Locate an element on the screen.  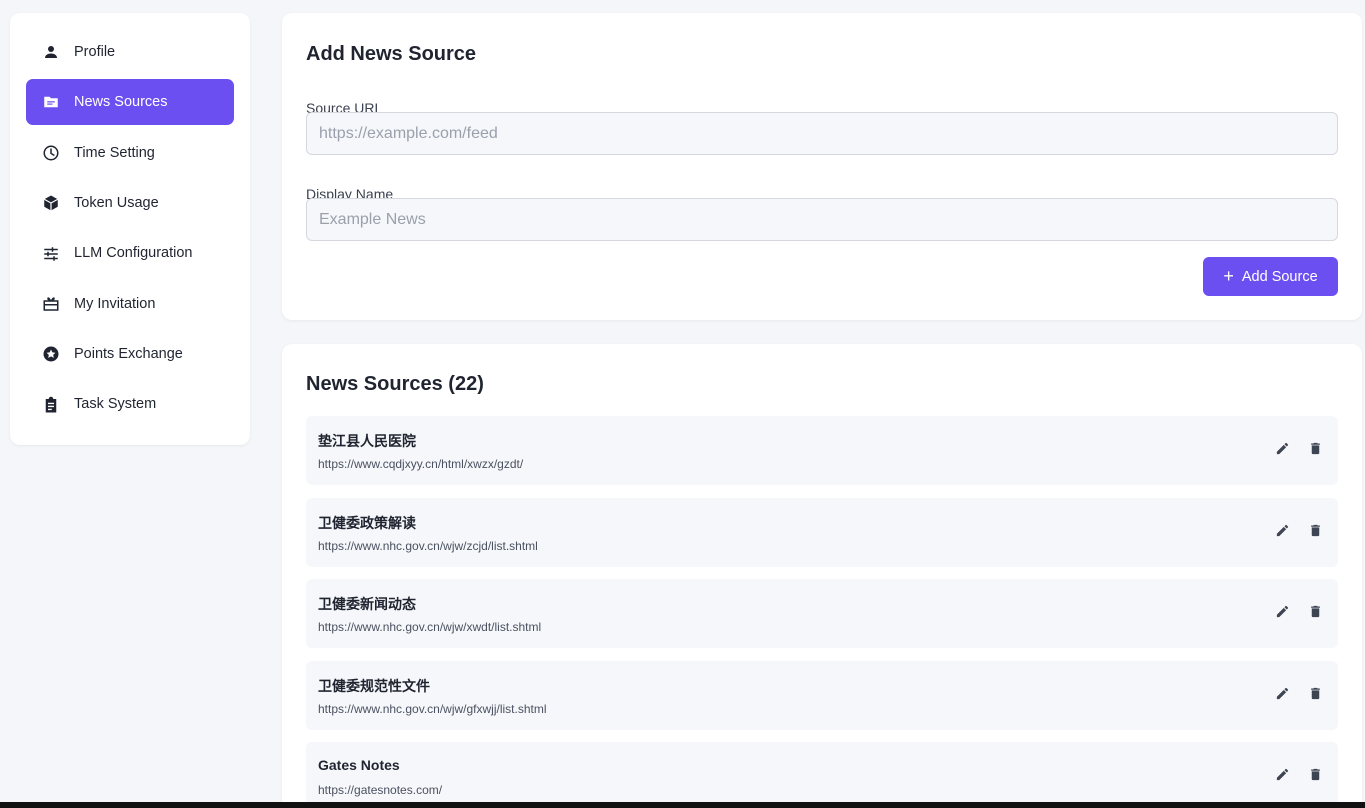
sidebar-item-label: LLM Configuration is located at coordinates (133, 253).